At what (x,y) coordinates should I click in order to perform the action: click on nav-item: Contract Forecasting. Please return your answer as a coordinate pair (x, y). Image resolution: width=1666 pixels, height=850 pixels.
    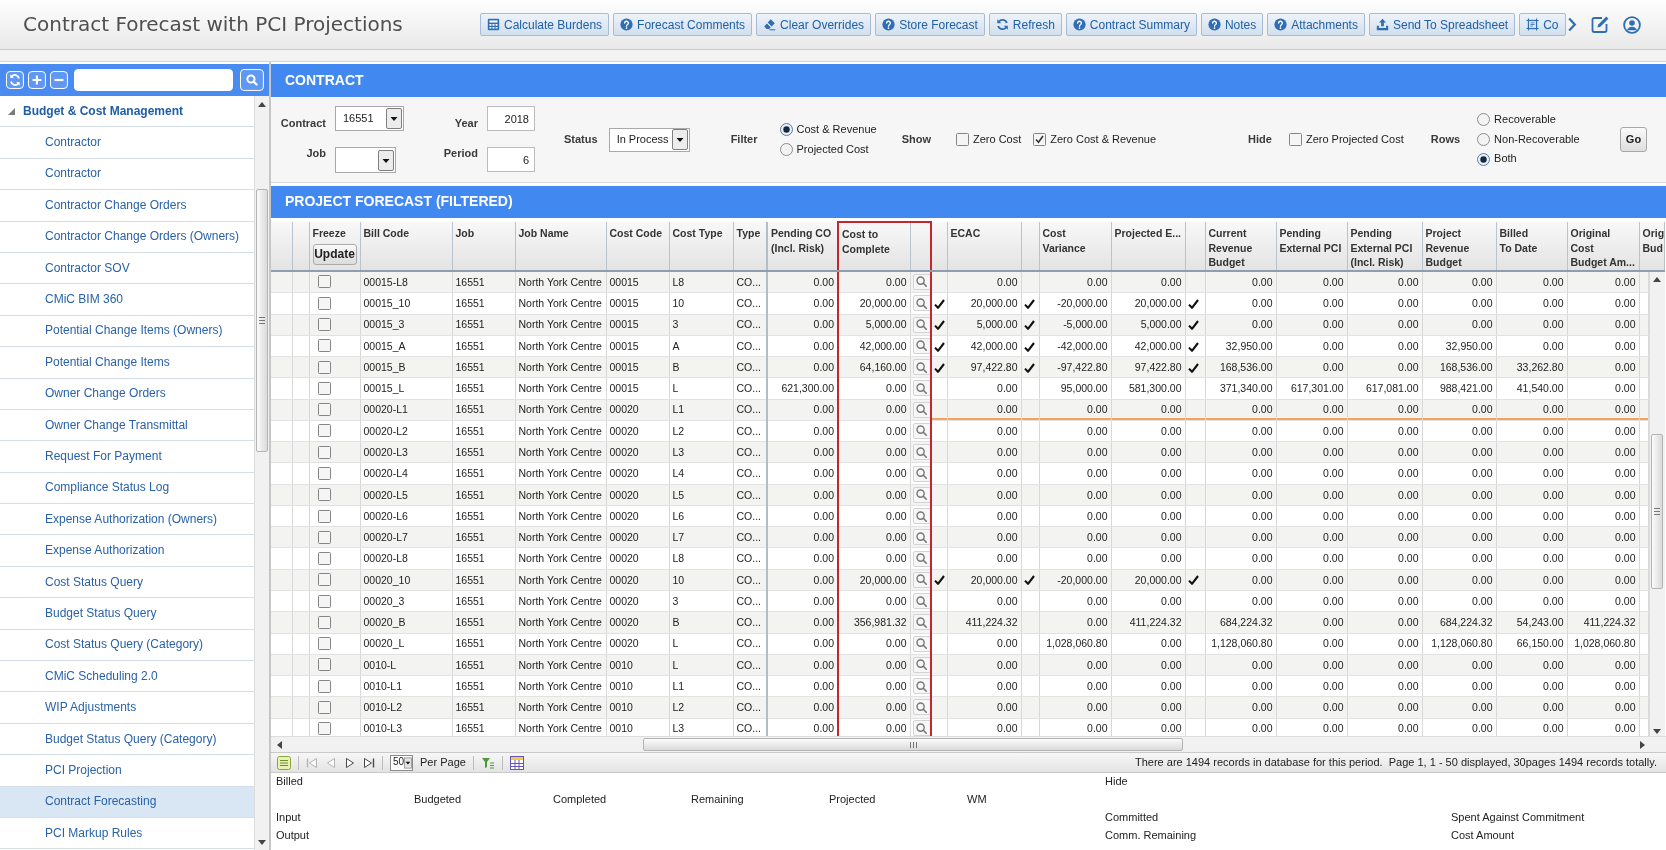
    Looking at the image, I should click on (127, 802).